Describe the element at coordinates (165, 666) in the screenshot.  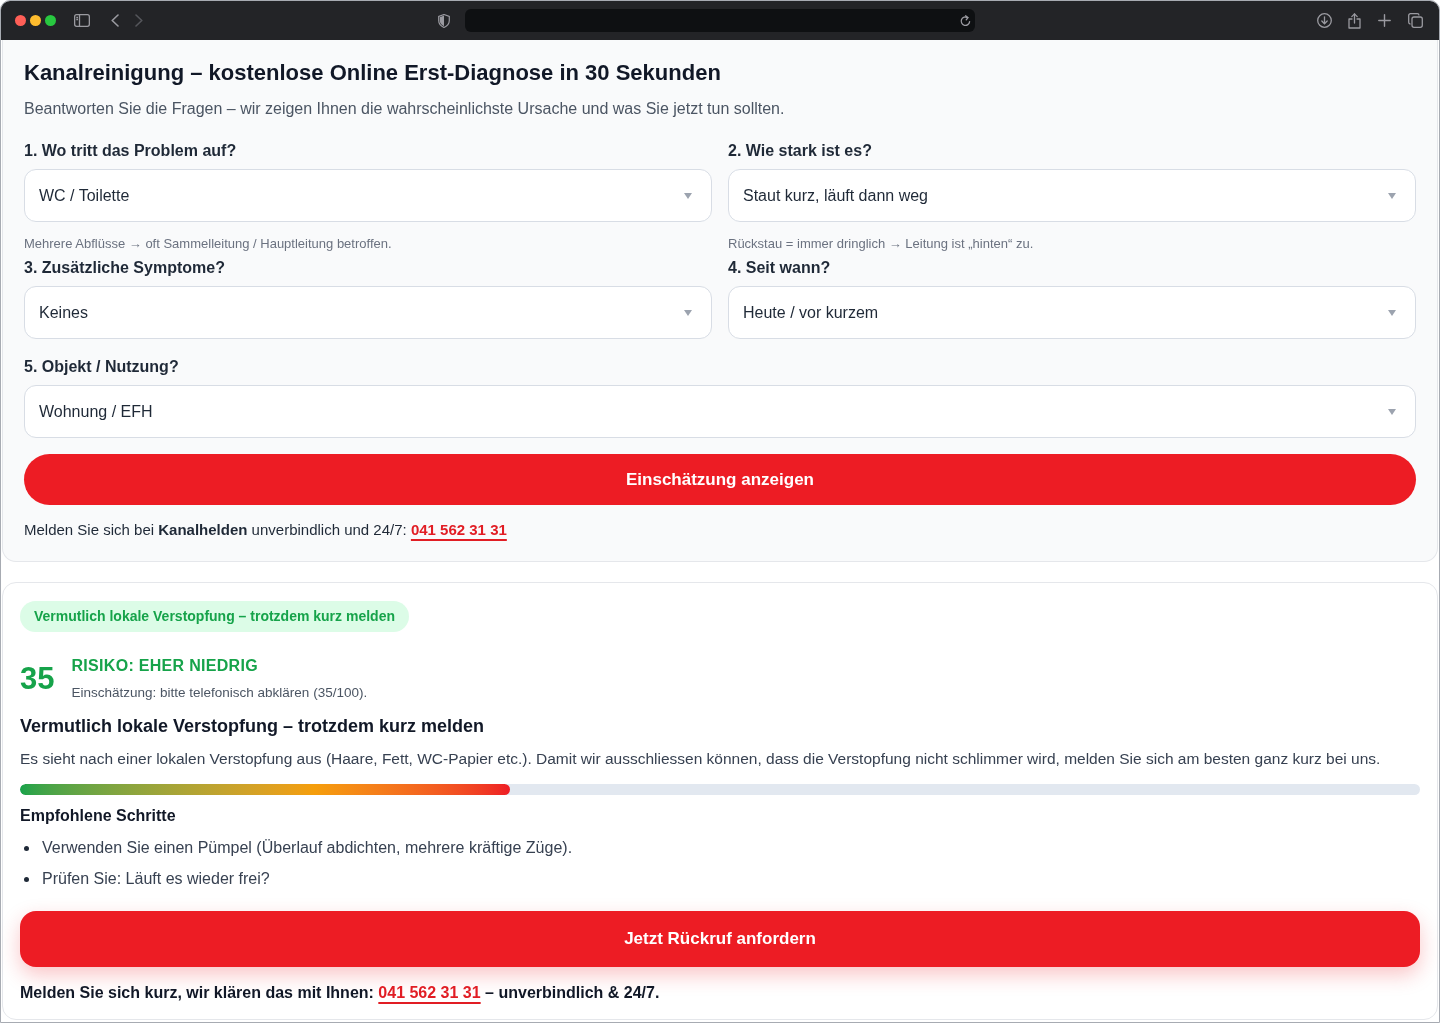
I see `risk-level: RISIKO: EHER NIEDRIG` at that location.